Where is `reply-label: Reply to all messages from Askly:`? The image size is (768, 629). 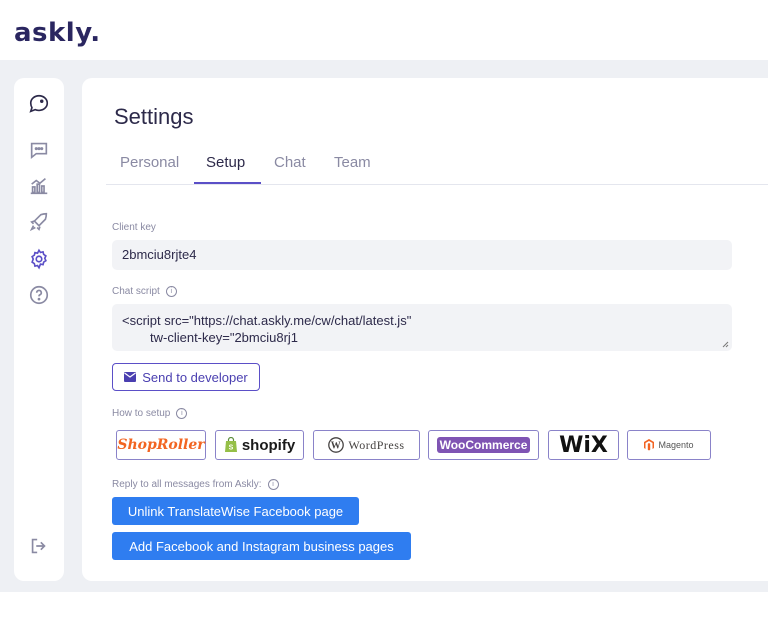
reply-label: Reply to all messages from Askly: is located at coordinates (187, 484).